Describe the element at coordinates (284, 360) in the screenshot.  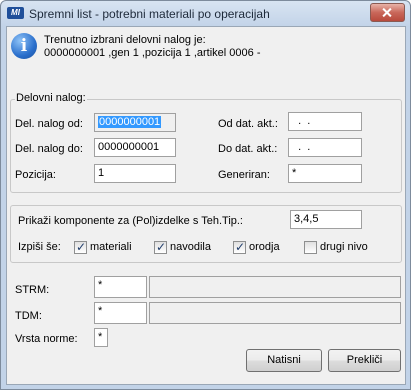
I see `natisni-button: Natisni` at that location.